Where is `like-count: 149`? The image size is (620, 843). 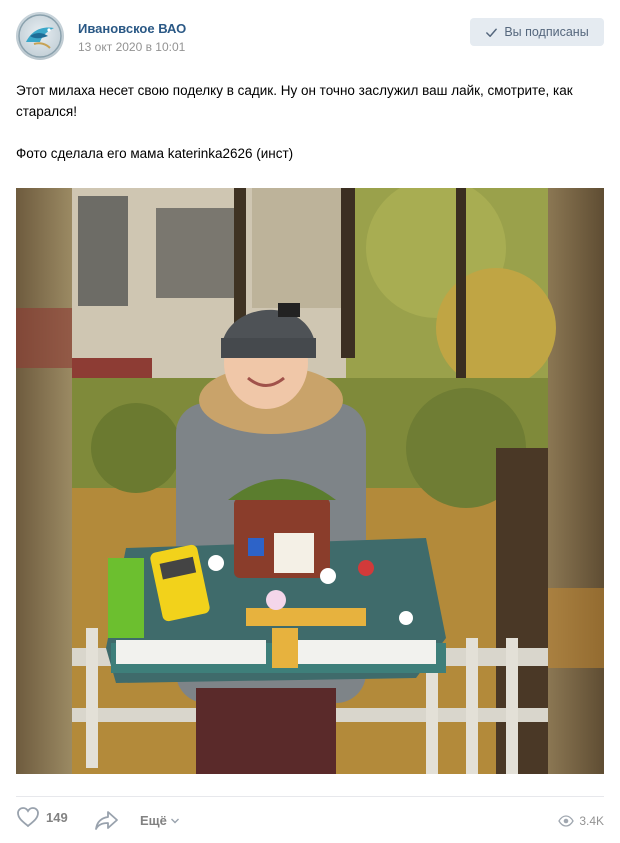 like-count: 149 is located at coordinates (57, 817).